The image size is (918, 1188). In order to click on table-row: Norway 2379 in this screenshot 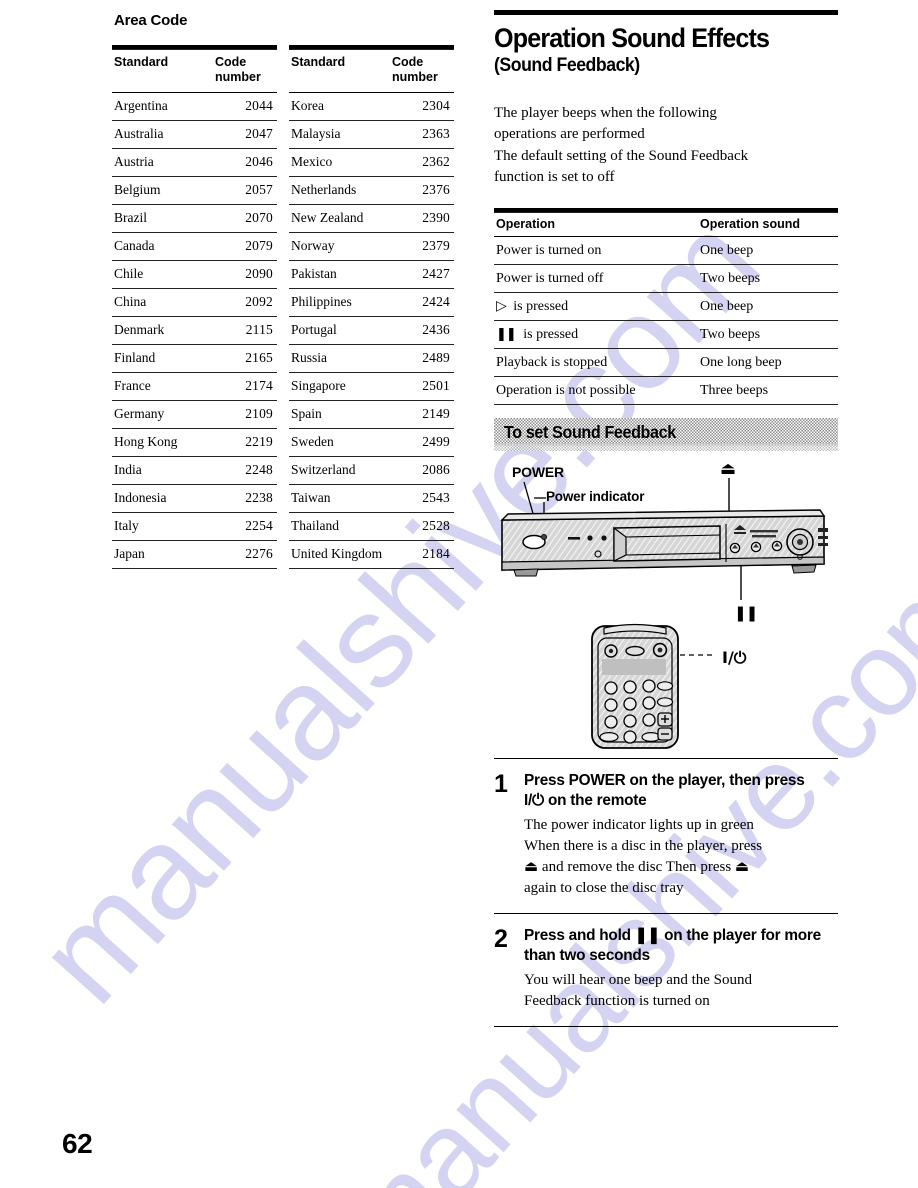, I will do `click(371, 246)`.